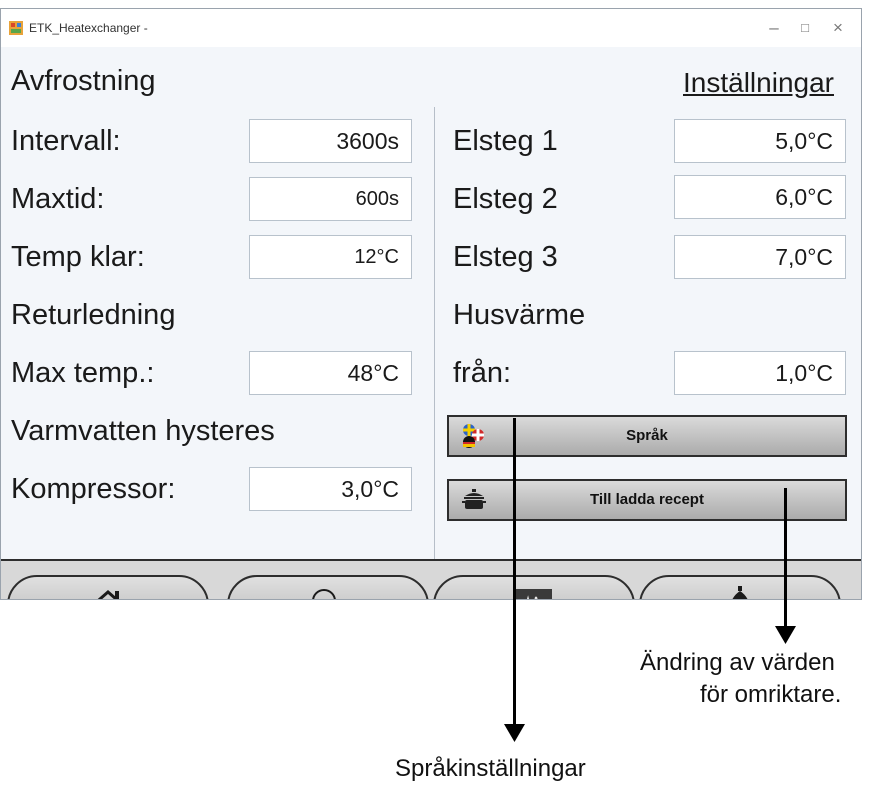  What do you see at coordinates (431, 28) in the screenshot?
I see `title-bar: ETK_Heatexchanger - – □ ×` at bounding box center [431, 28].